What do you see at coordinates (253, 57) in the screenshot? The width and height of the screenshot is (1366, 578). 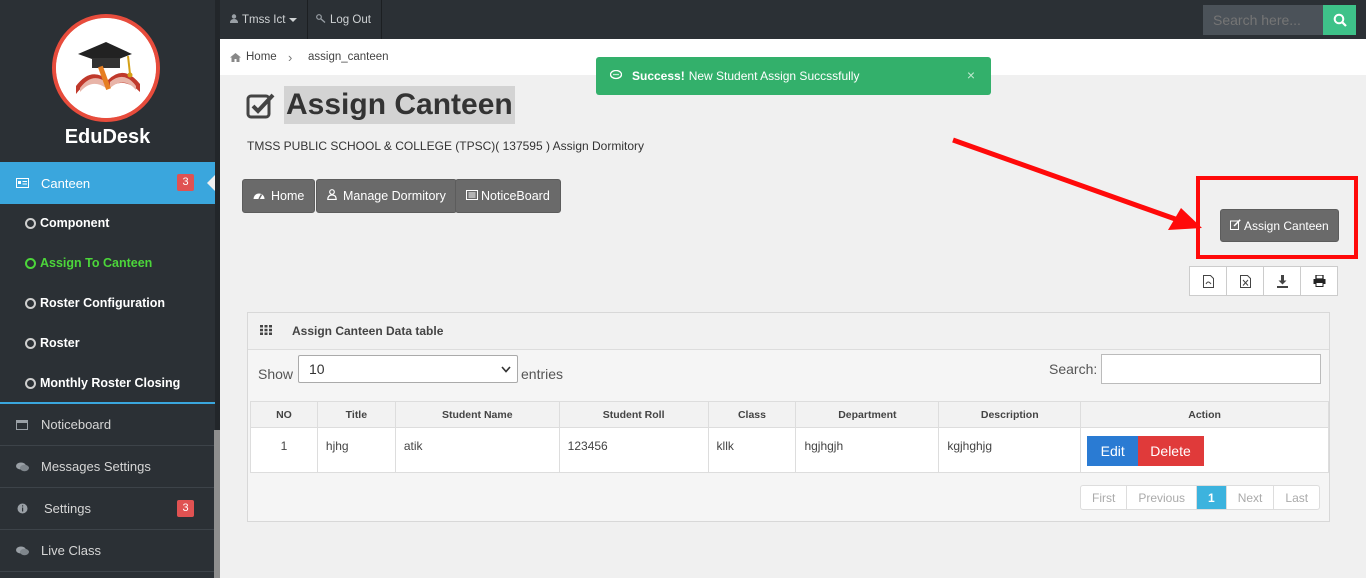 I see `breadcrumb-home-link: Home` at bounding box center [253, 57].